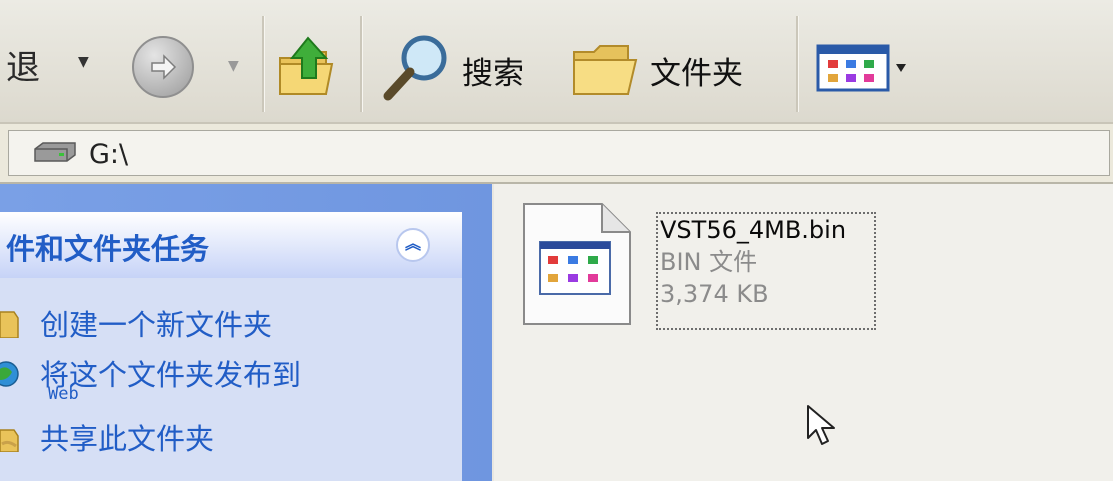 Image resolution: width=1113 pixels, height=481 pixels. What do you see at coordinates (108, 249) in the screenshot?
I see `task-panel-title: 件和文件夹任务` at bounding box center [108, 249].